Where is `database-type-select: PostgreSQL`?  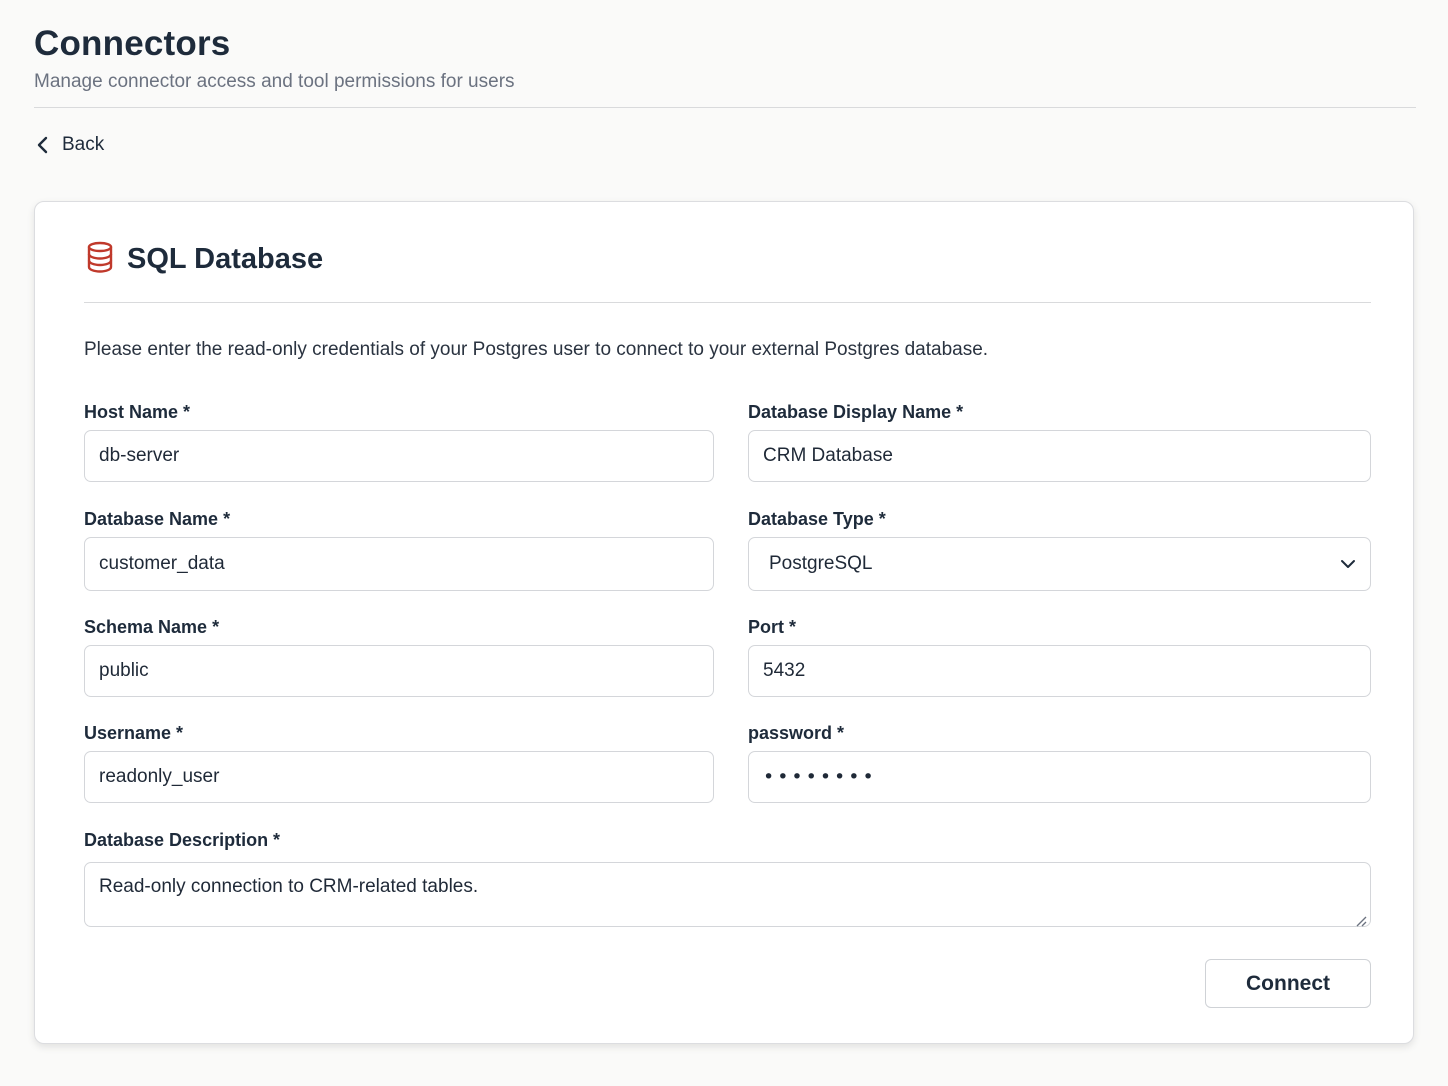 database-type-select: PostgreSQL is located at coordinates (1059, 564).